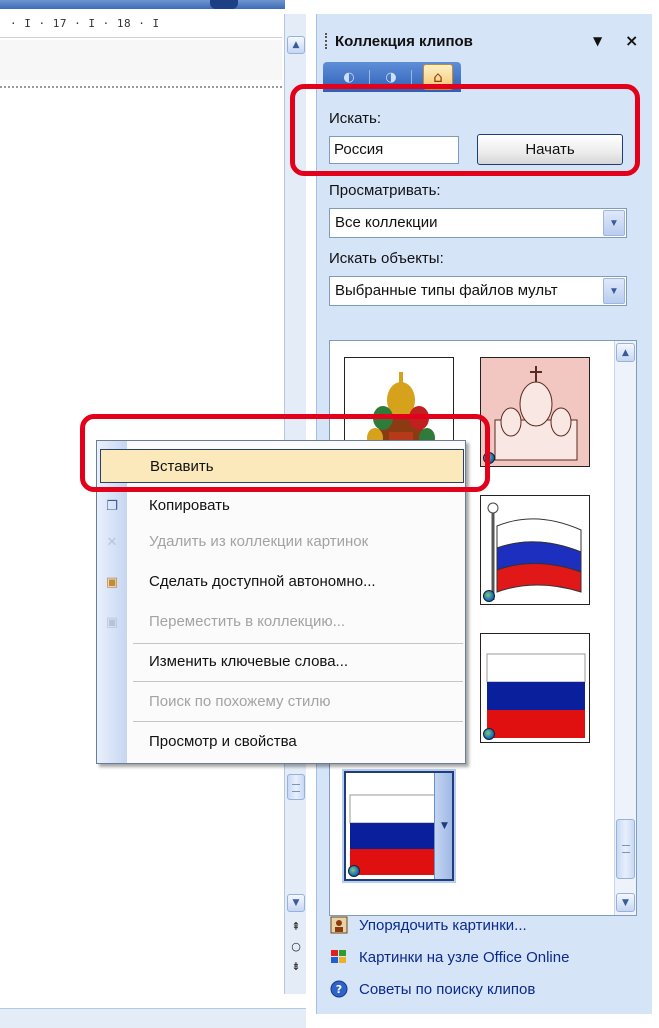 The width and height of the screenshot is (659, 1028). I want to click on gallery-scrollbar: ▲ ▼, so click(625, 628).